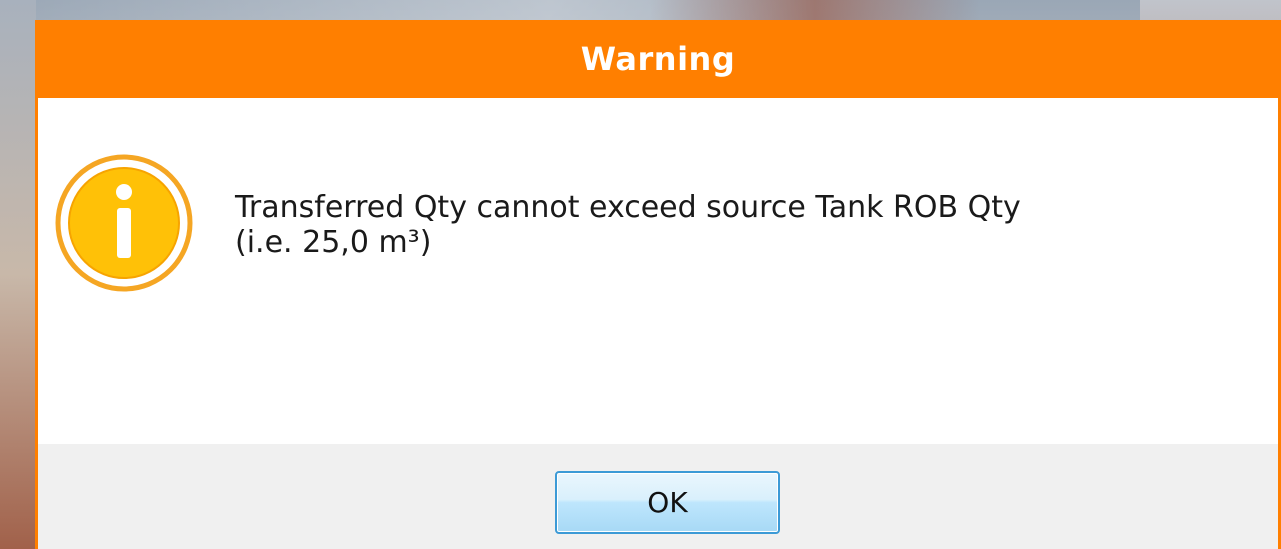 The width and height of the screenshot is (1281, 549). Describe the element at coordinates (667, 502) in the screenshot. I see `ok-button: OK` at that location.